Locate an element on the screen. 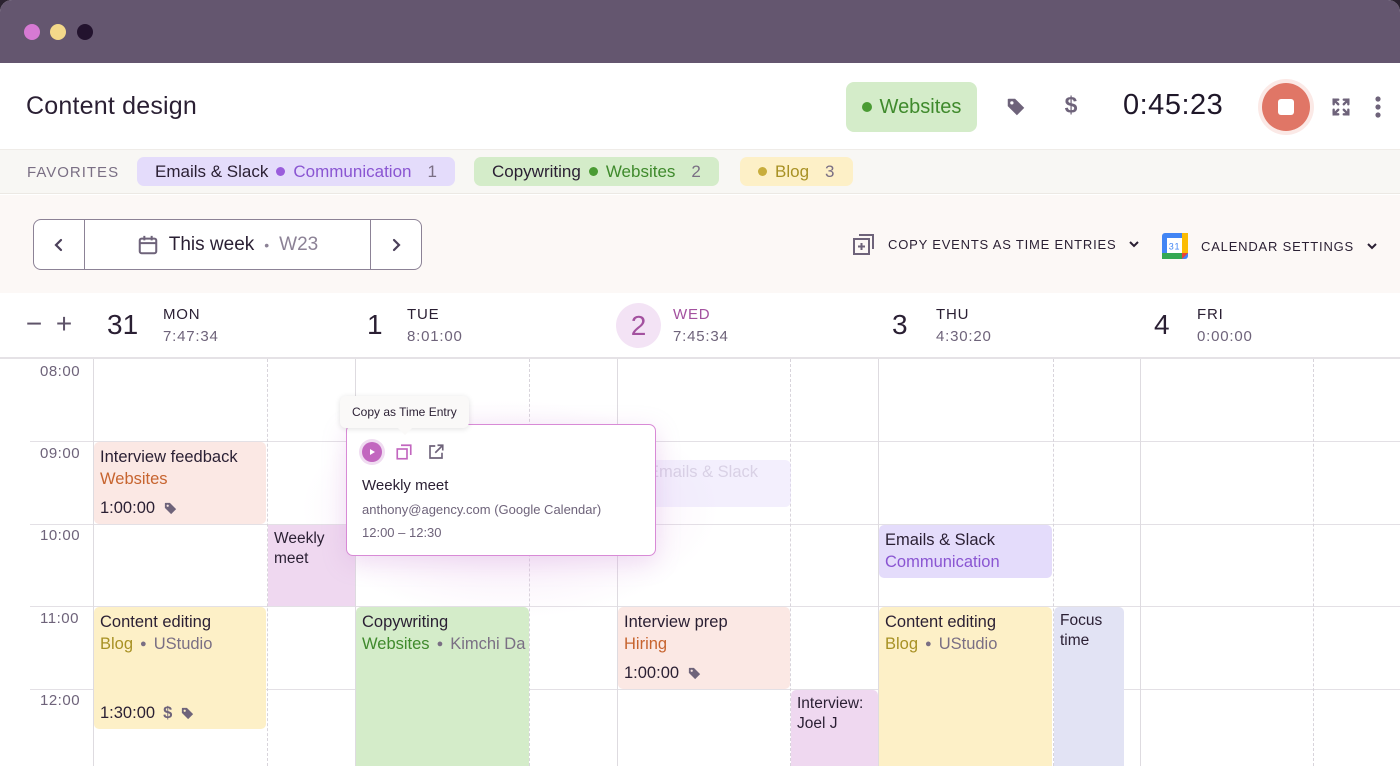 The height and width of the screenshot is (766, 1400). day-number-today: 2 is located at coordinates (638, 325).